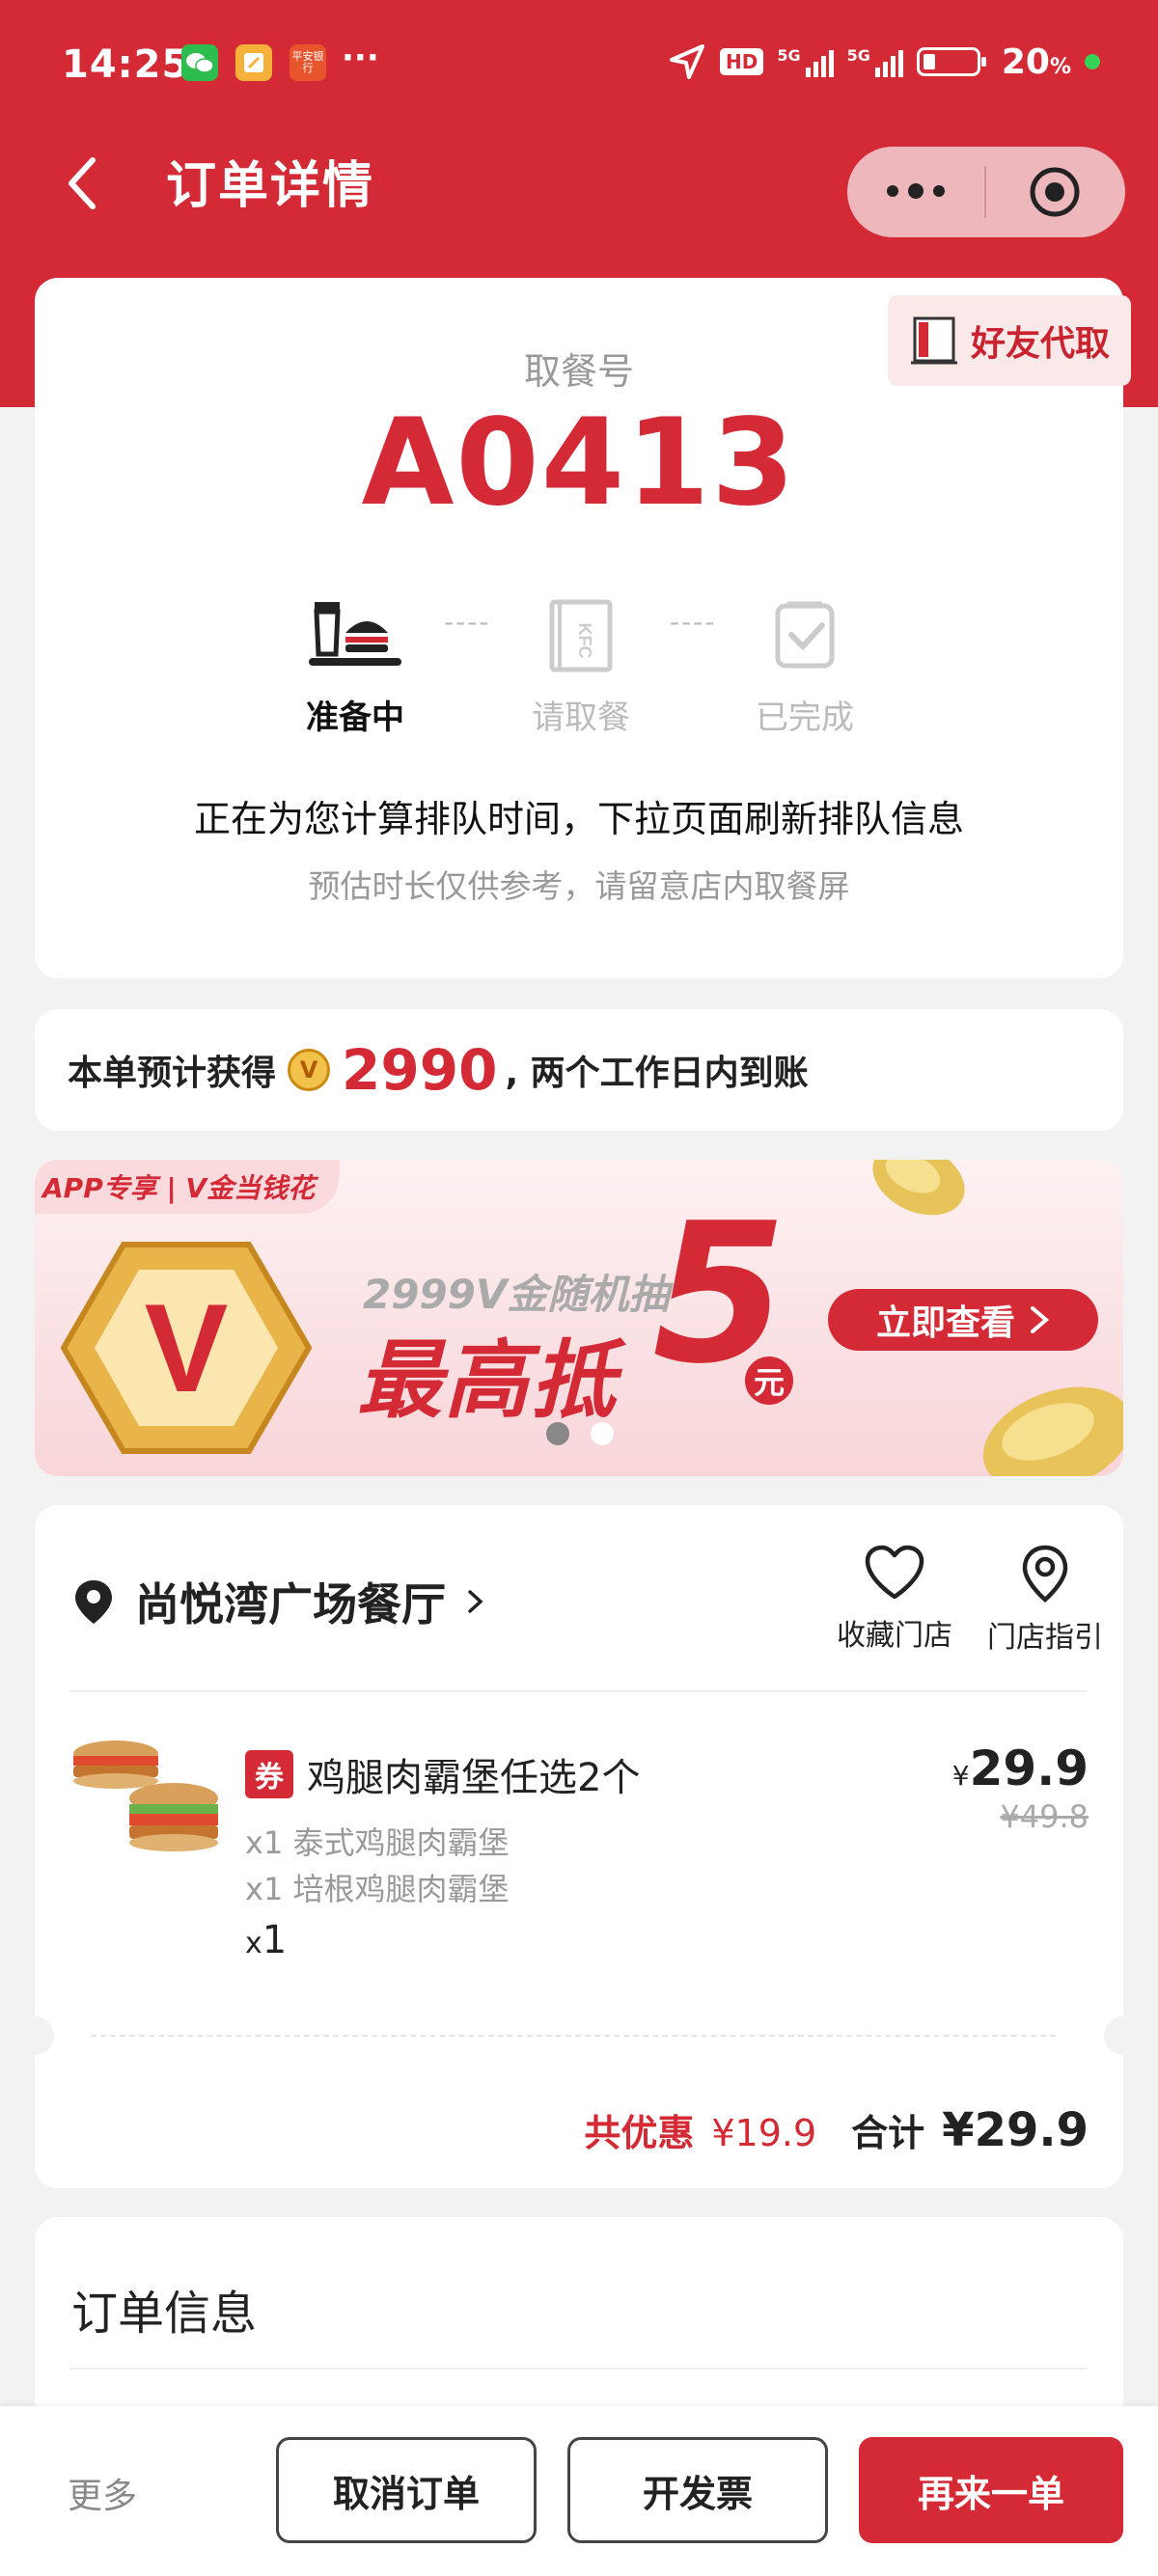 The image size is (1158, 2576). Describe the element at coordinates (657, 1074) in the screenshot. I see `points-suffix: , 两个工作日内到账` at that location.